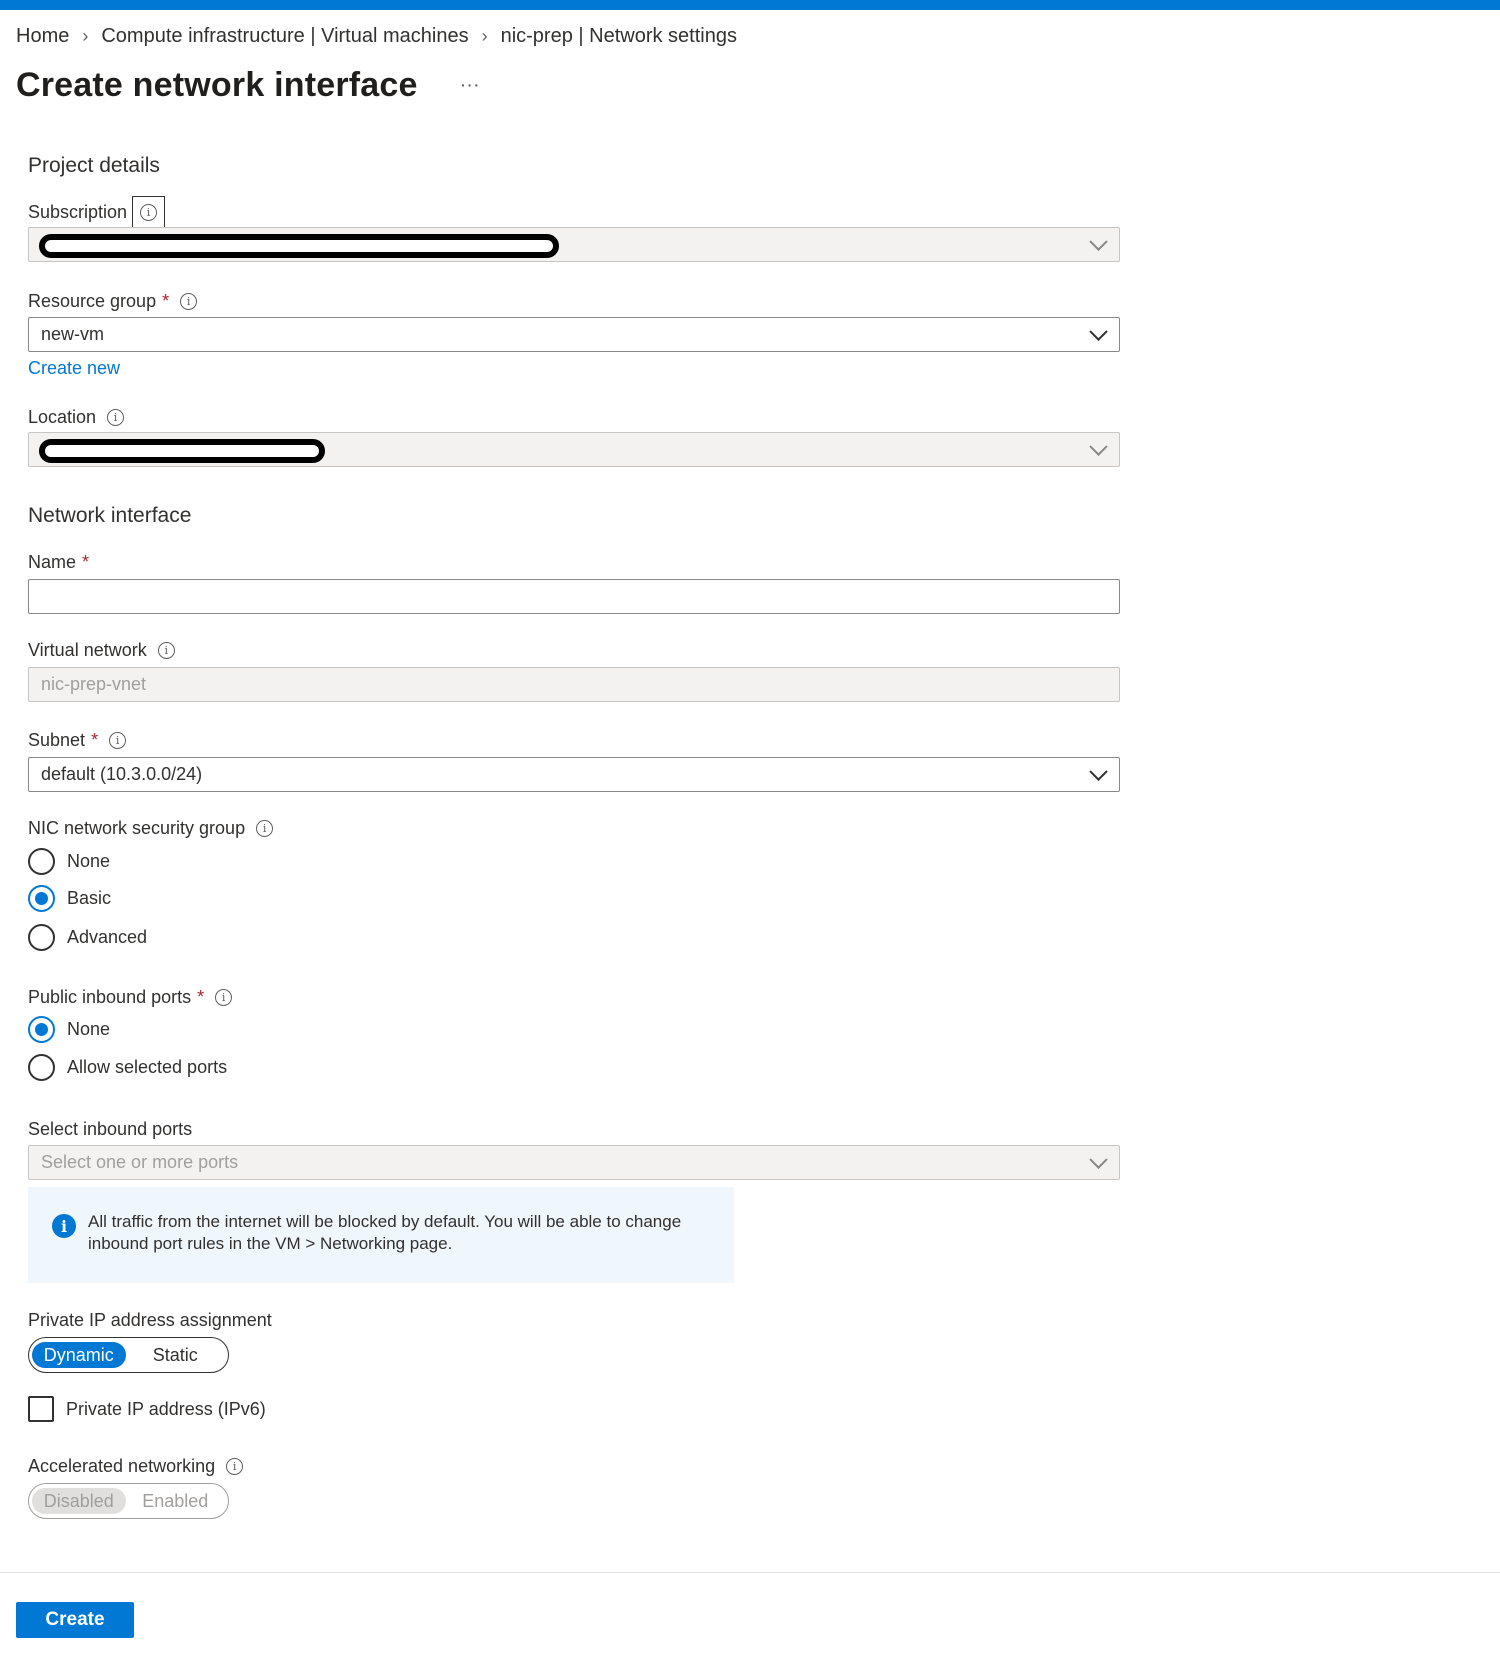 The image size is (1500, 1676). I want to click on subscription-dropdown, so click(574, 244).